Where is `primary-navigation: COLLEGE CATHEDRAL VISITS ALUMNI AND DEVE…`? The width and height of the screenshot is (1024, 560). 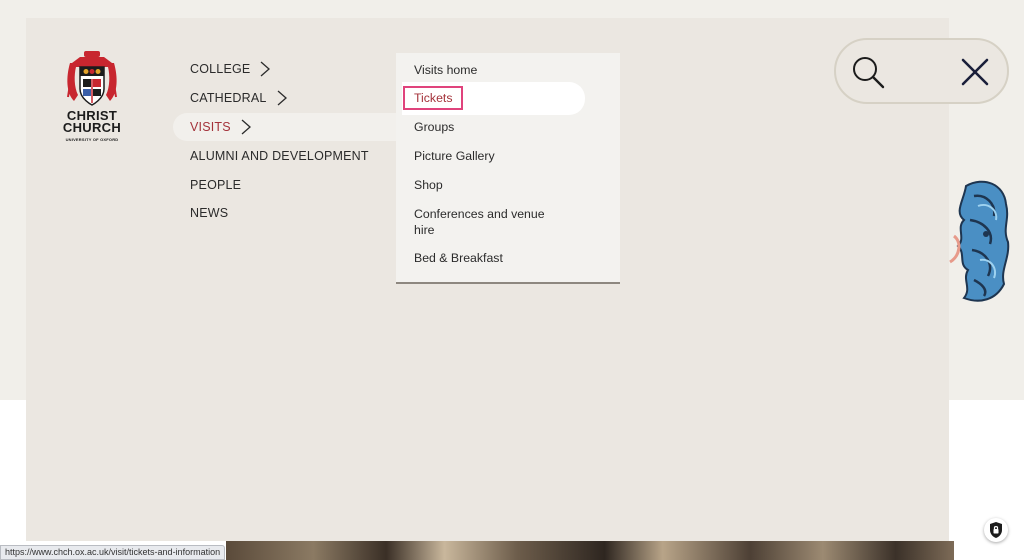 primary-navigation: COLLEGE CATHEDRAL VISITS ALUMNI AND DEVE… is located at coordinates (289, 141).